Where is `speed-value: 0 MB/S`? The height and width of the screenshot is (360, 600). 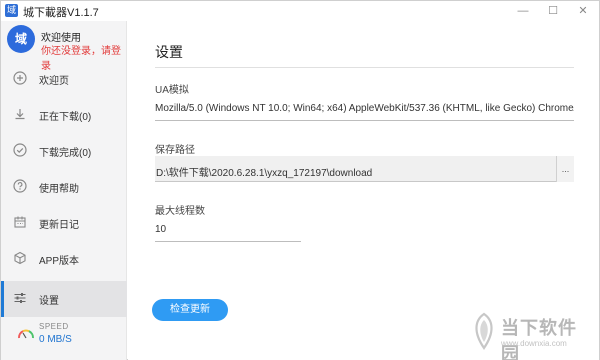
speed-value: 0 MB/S is located at coordinates (55, 339).